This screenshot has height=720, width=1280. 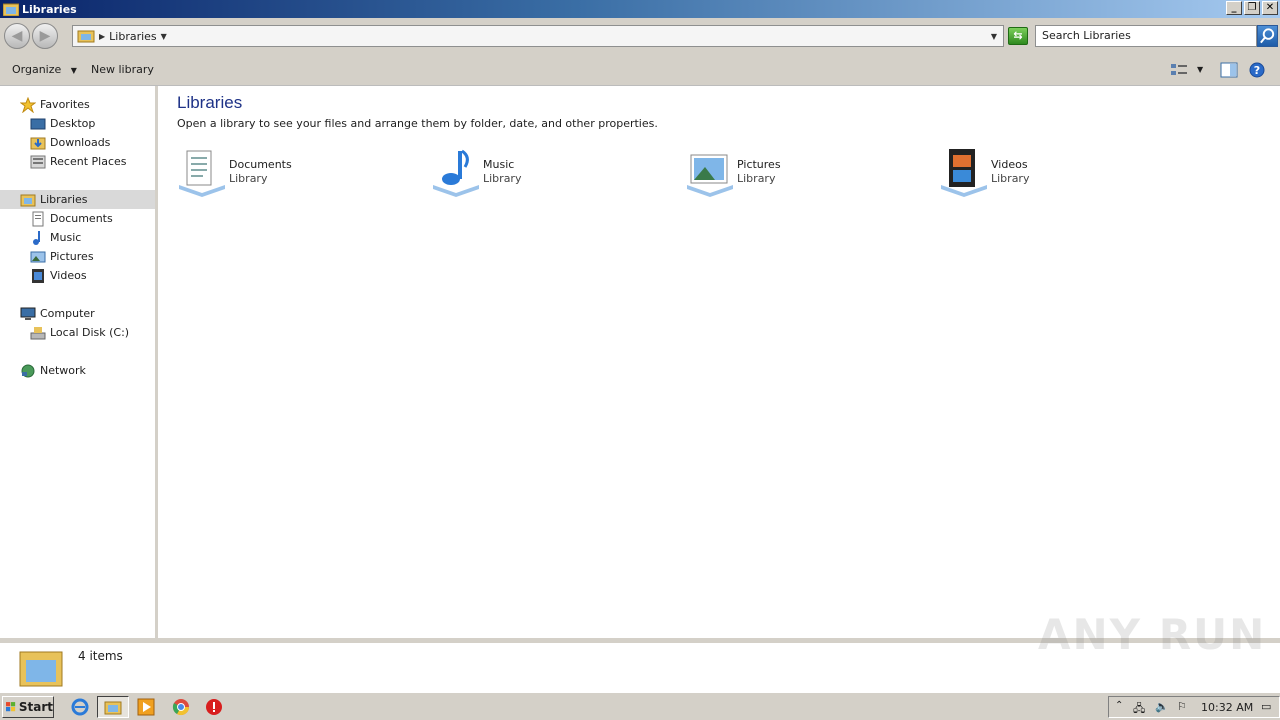 What do you see at coordinates (77, 256) in the screenshot?
I see `sidebar-item-pictures: Pictures` at bounding box center [77, 256].